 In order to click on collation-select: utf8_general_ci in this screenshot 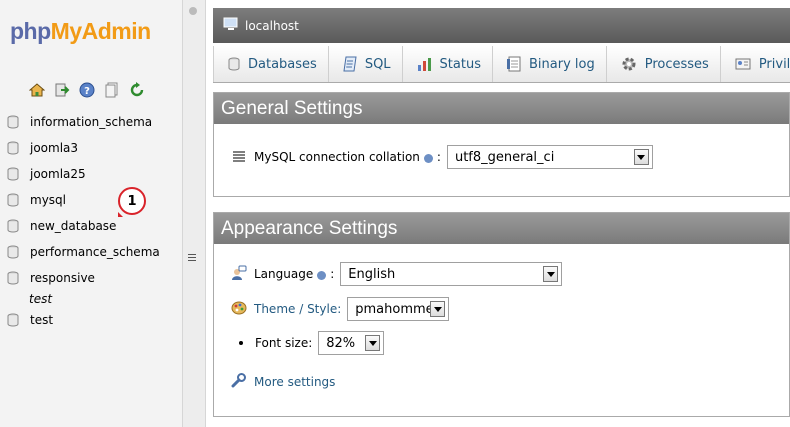, I will do `click(549, 157)`.